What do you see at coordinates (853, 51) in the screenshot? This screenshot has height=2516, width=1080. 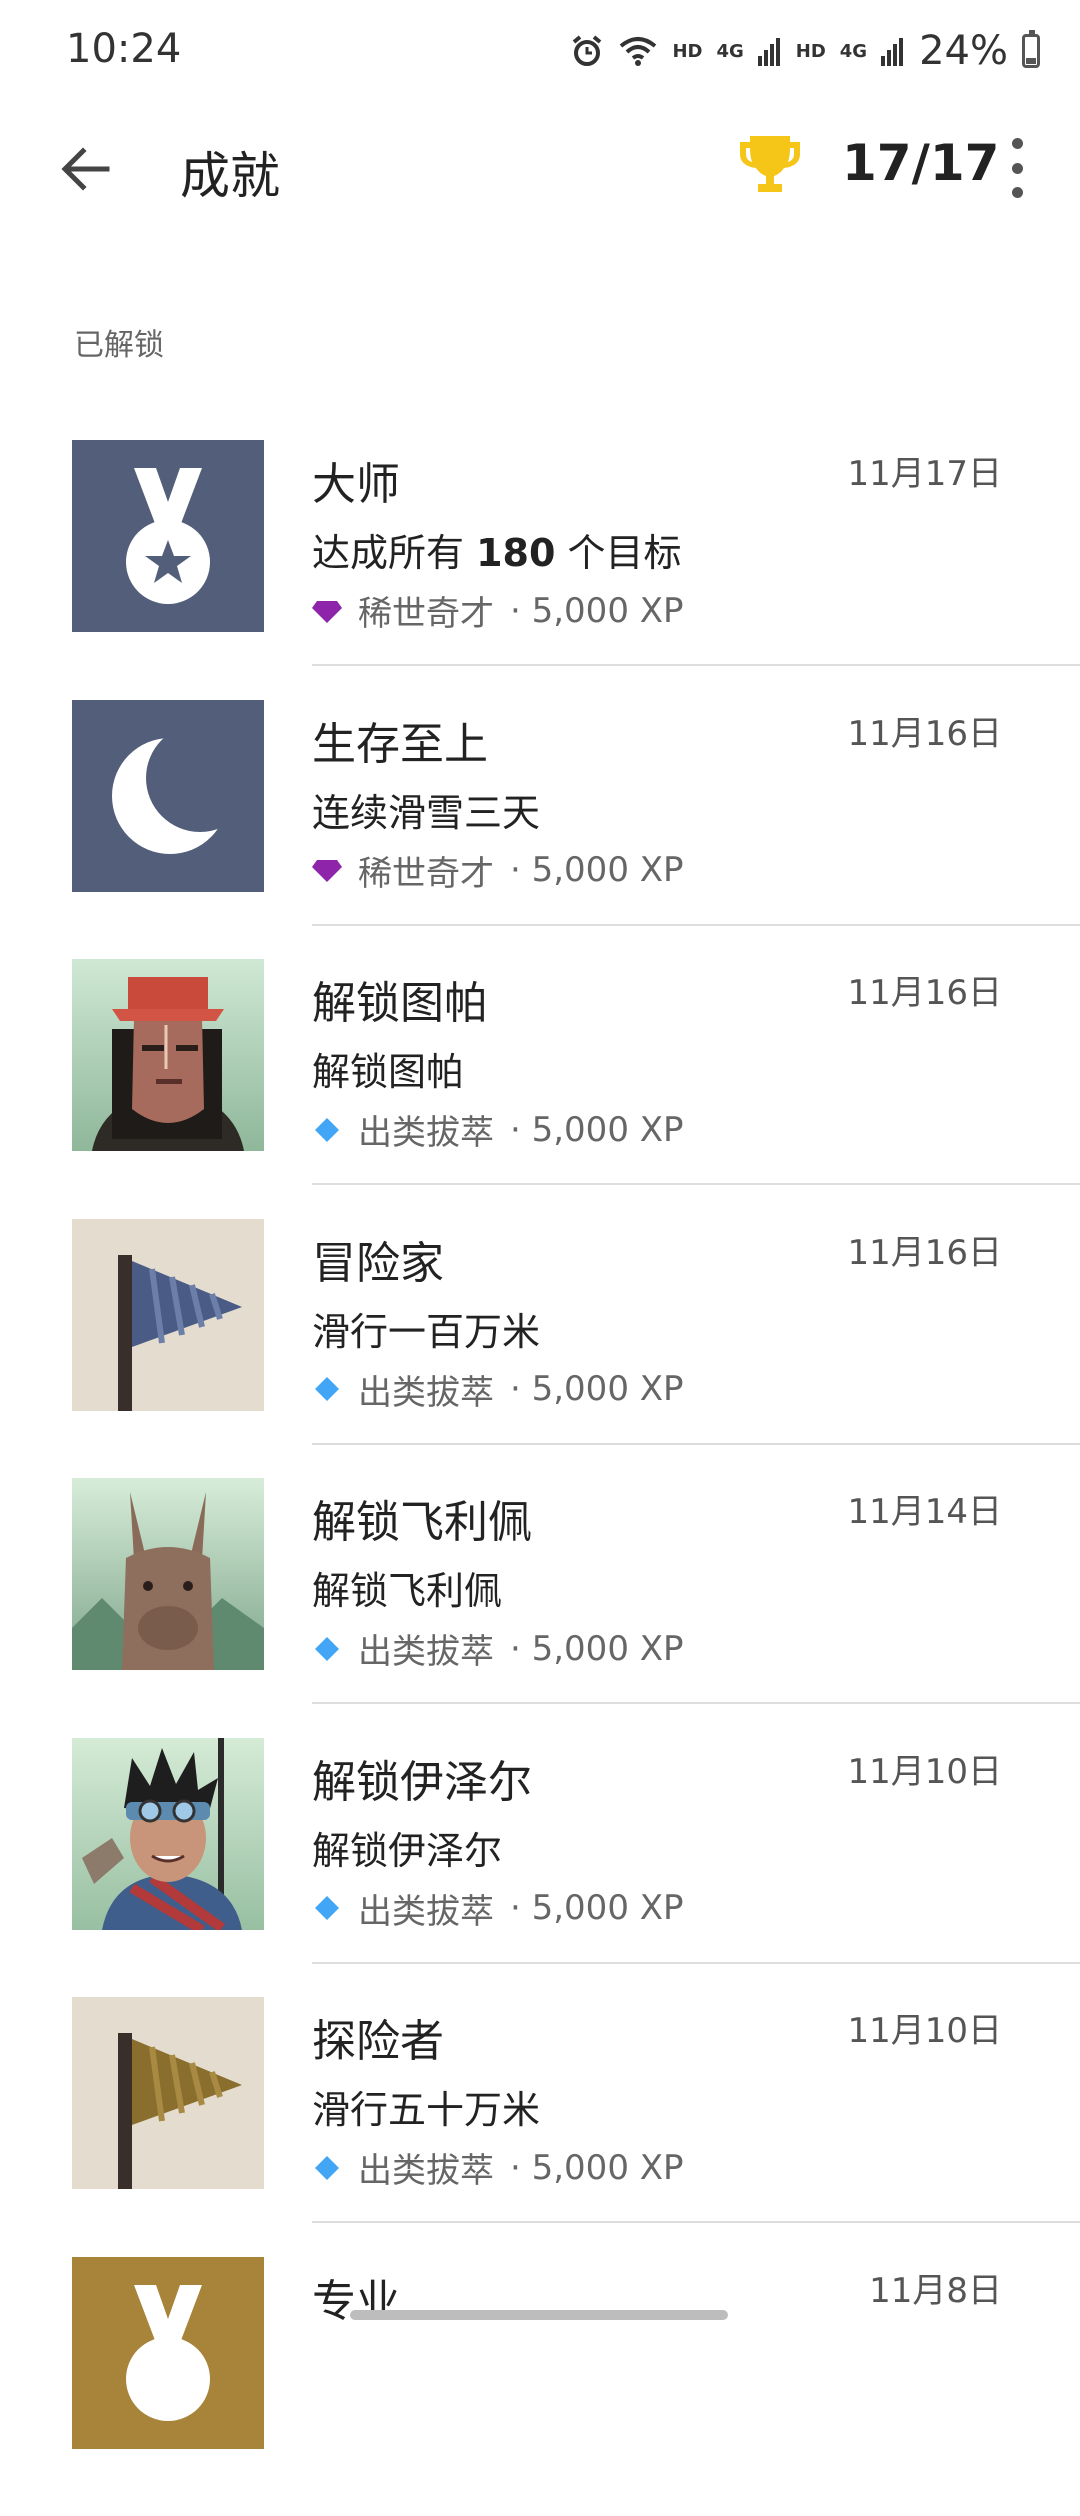 I see `network-label-2: 4G` at bounding box center [853, 51].